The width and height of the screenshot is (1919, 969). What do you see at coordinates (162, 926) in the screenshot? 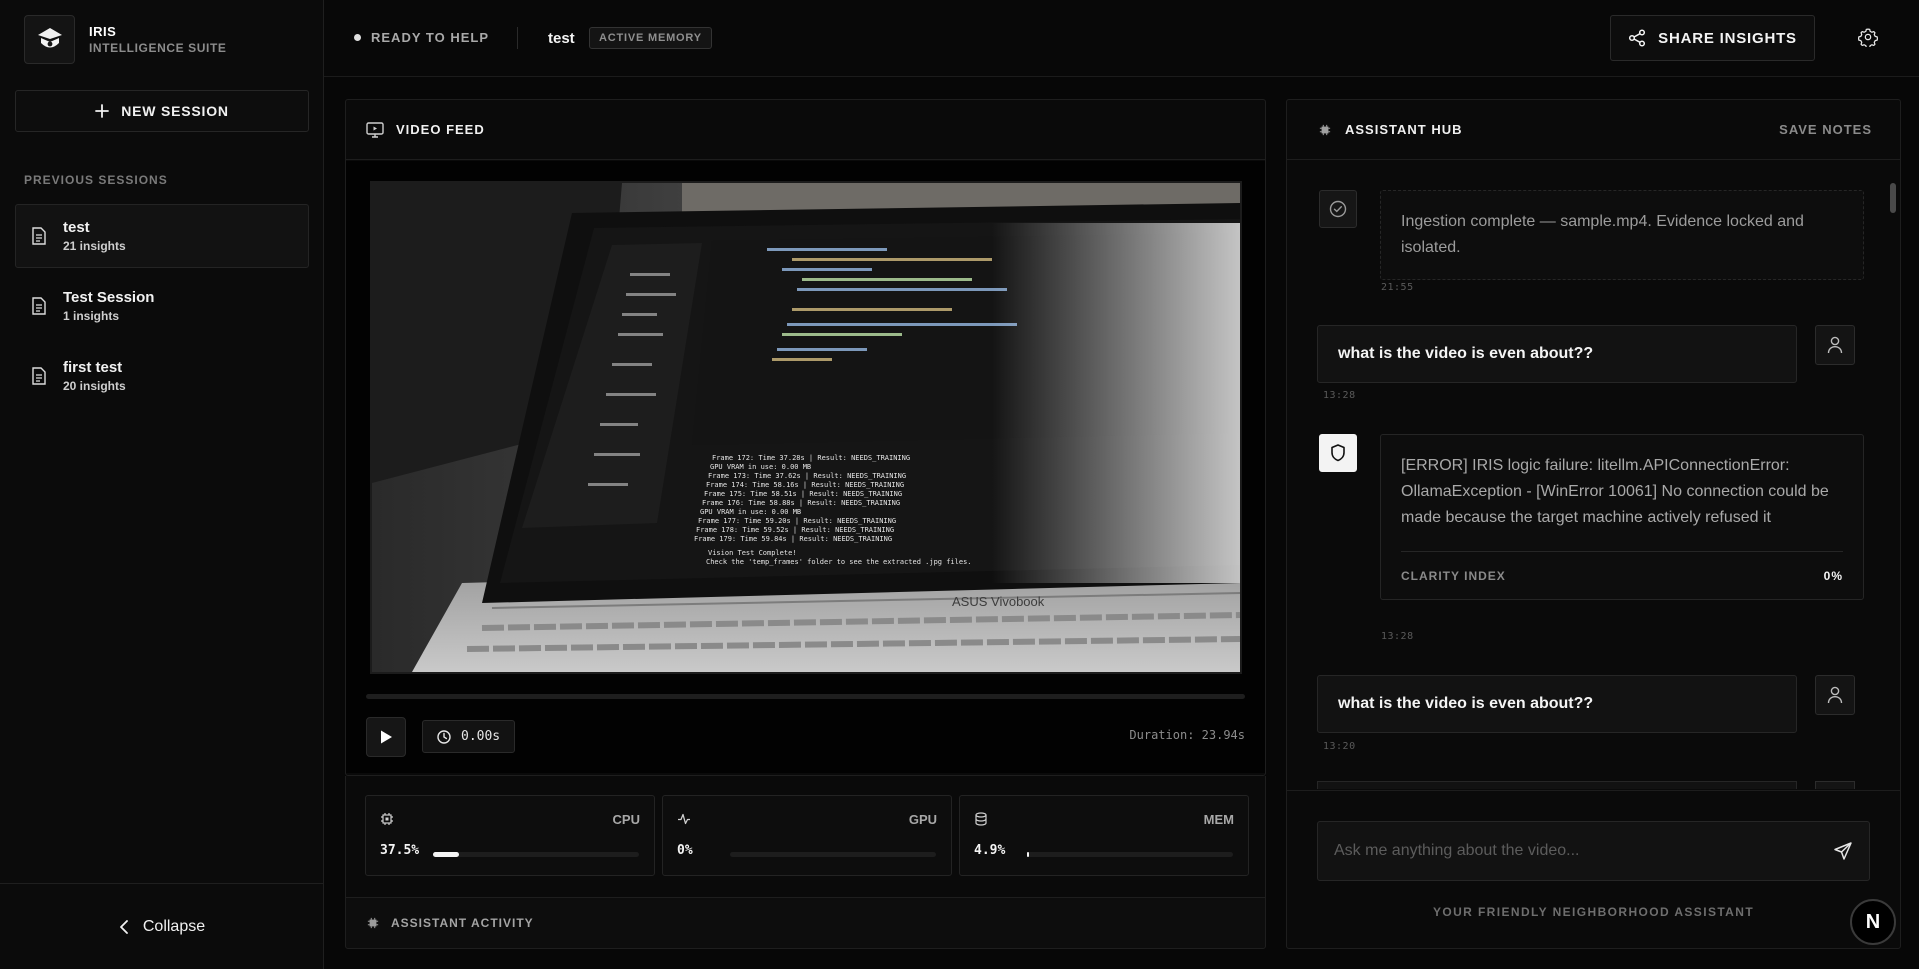
I see `collapse-button: Collapse` at bounding box center [162, 926].